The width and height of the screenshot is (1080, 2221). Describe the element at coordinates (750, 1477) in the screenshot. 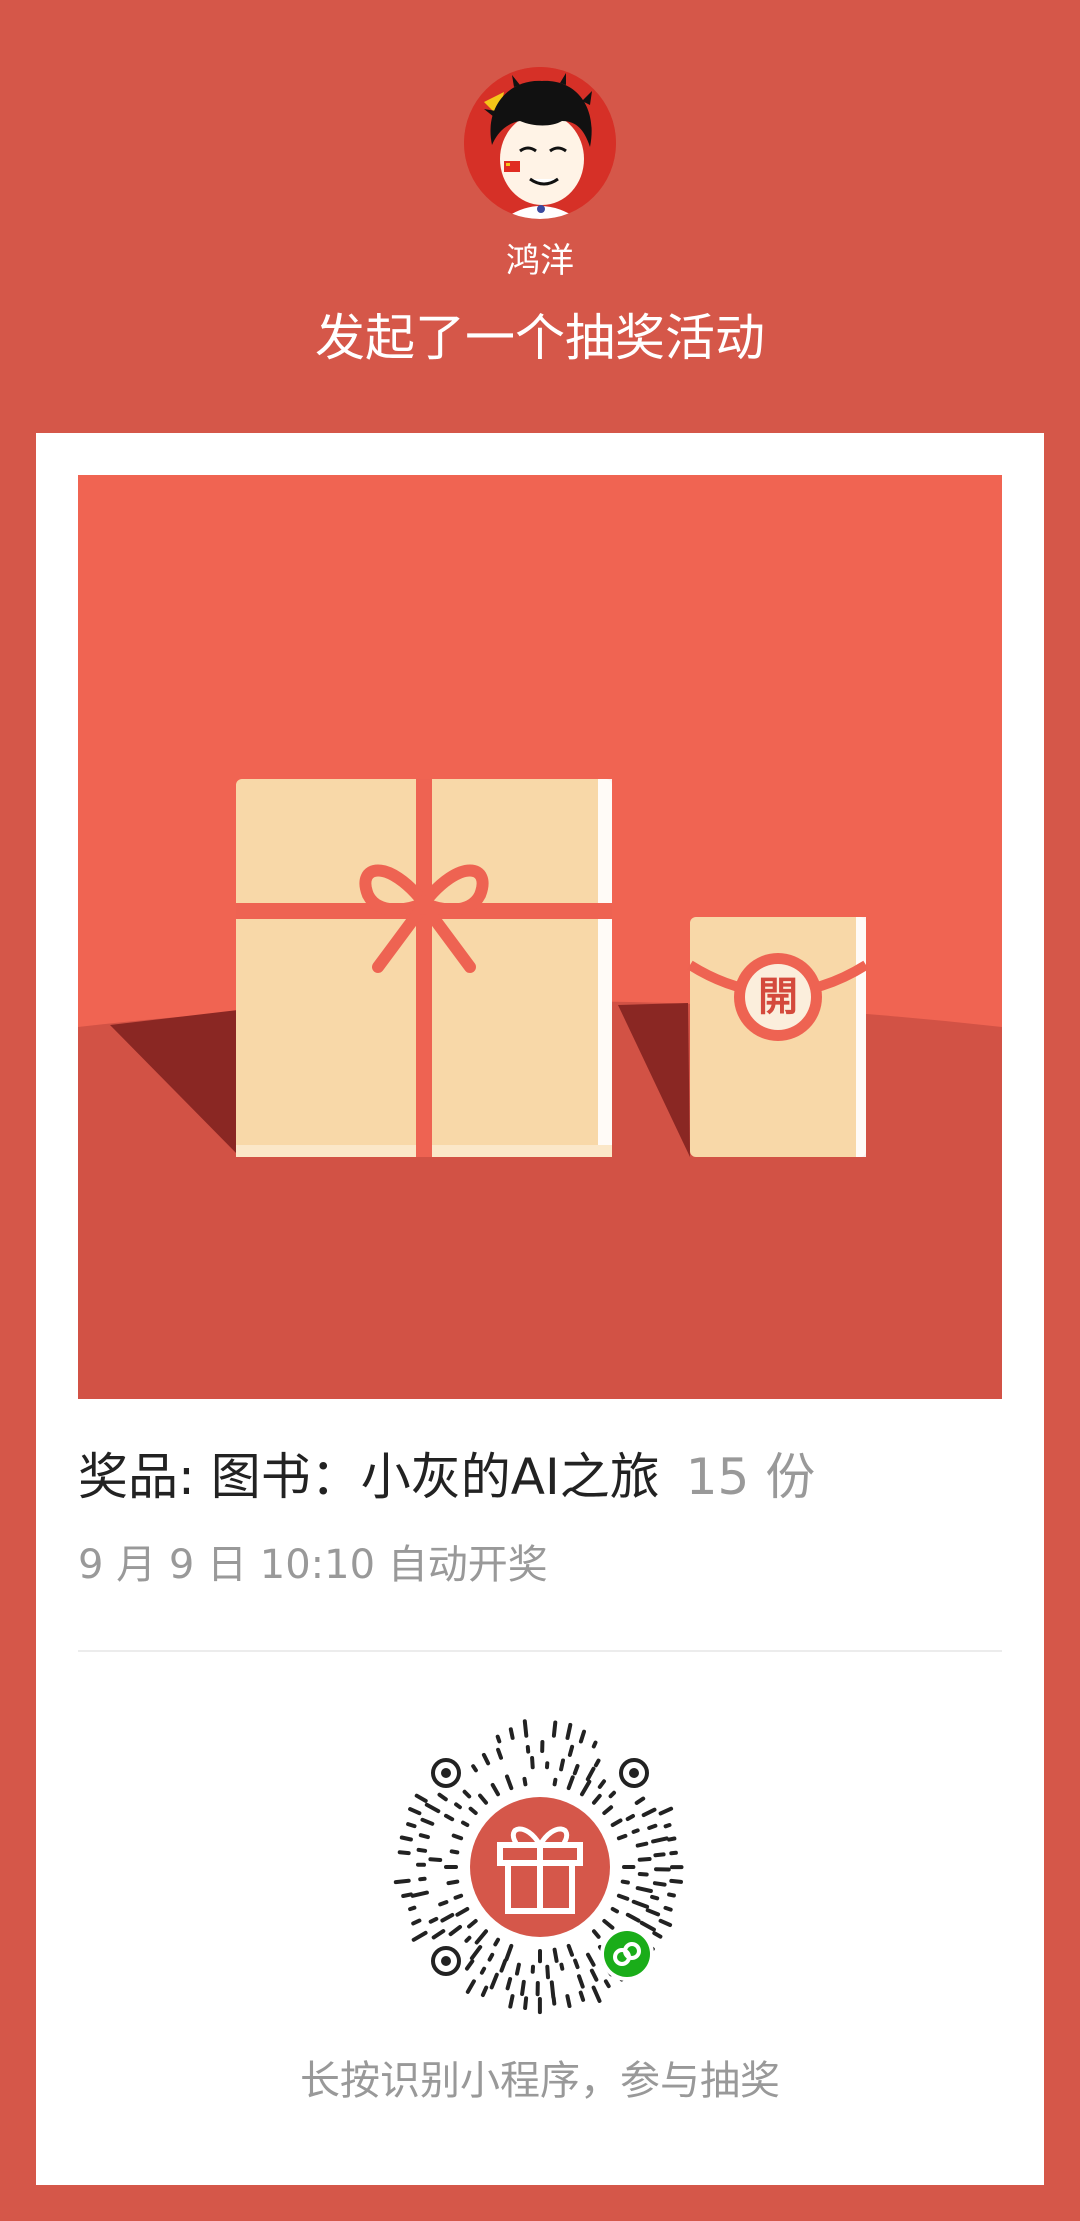

I see `prize-count: 15 份` at that location.